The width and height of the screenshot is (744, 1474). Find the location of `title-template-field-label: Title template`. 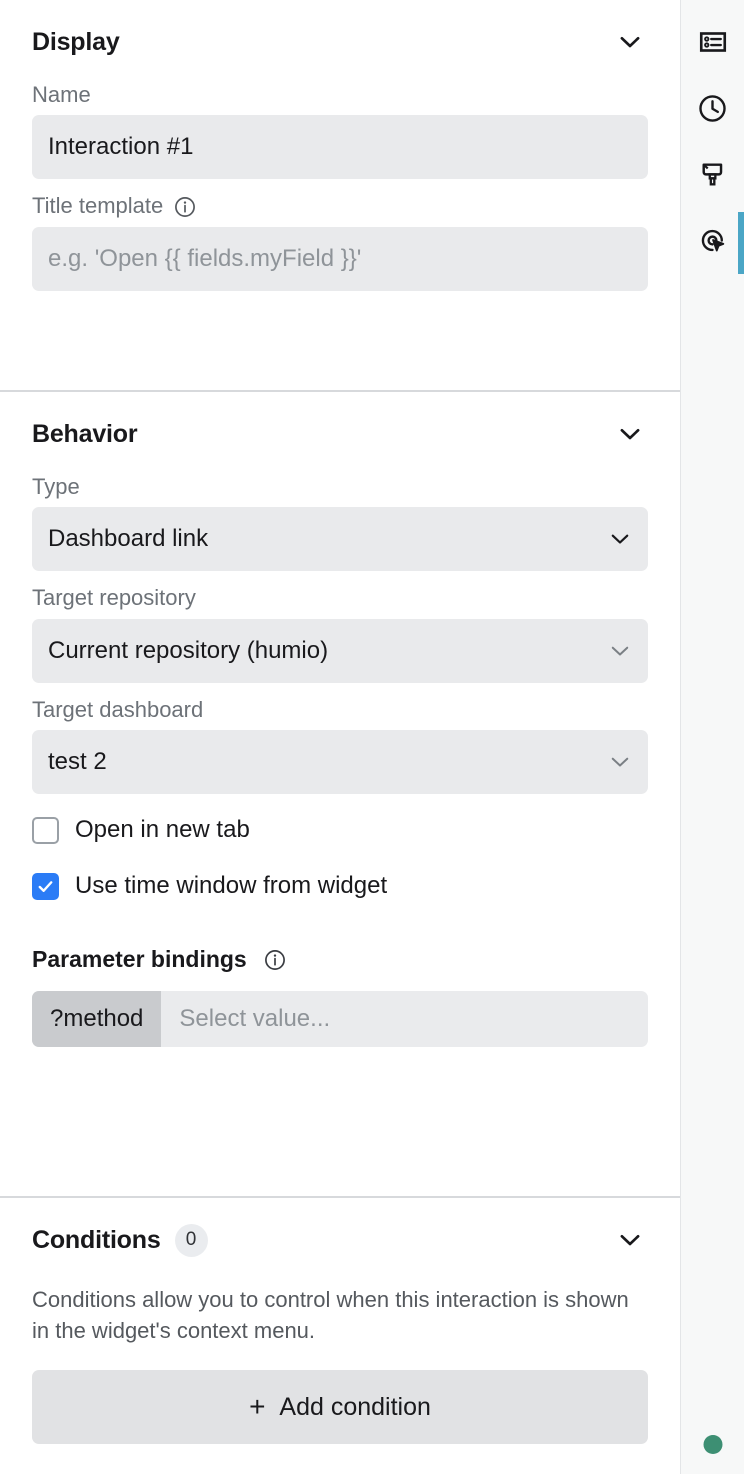

title-template-field-label: Title template is located at coordinates (340, 206).